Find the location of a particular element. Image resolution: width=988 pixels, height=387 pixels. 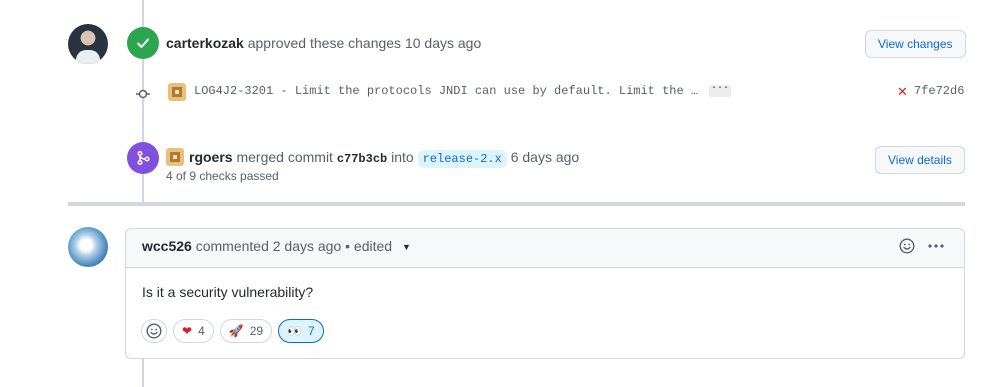

merge-time: 6 days ago is located at coordinates (545, 157).